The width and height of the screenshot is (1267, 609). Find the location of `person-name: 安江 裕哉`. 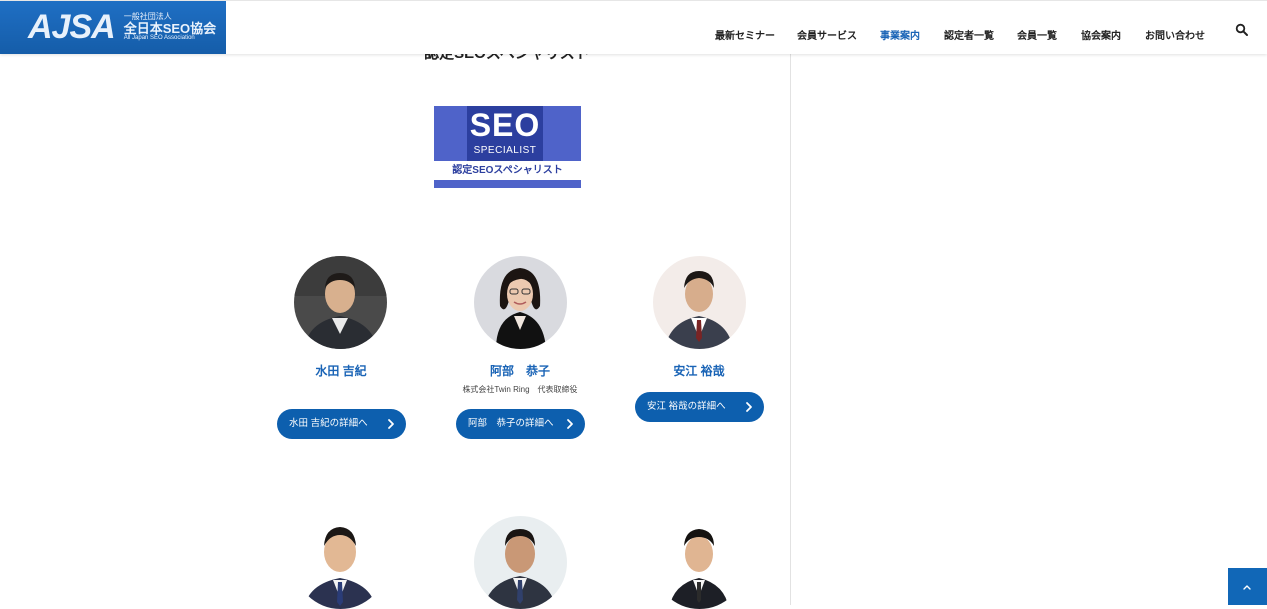

person-name: 安江 裕哉 is located at coordinates (699, 371).